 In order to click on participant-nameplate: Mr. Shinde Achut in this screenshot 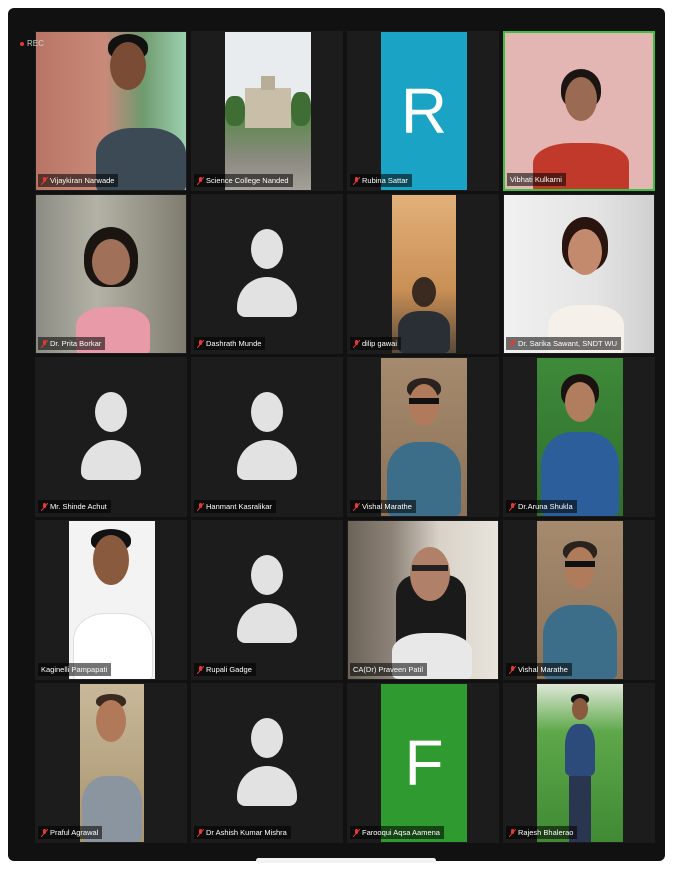, I will do `click(74, 506)`.